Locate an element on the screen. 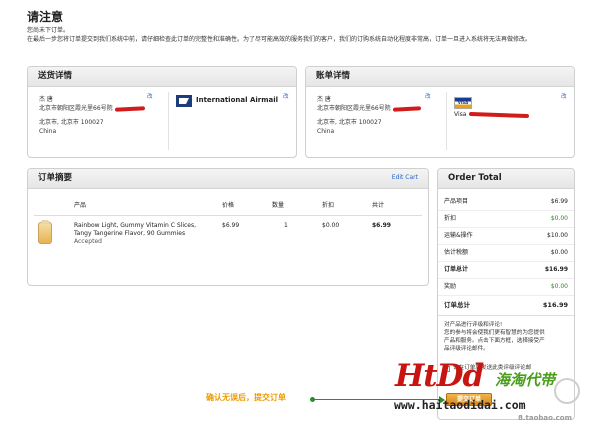 The image size is (590, 427). shipping-method: International Airmail is located at coordinates (227, 101).